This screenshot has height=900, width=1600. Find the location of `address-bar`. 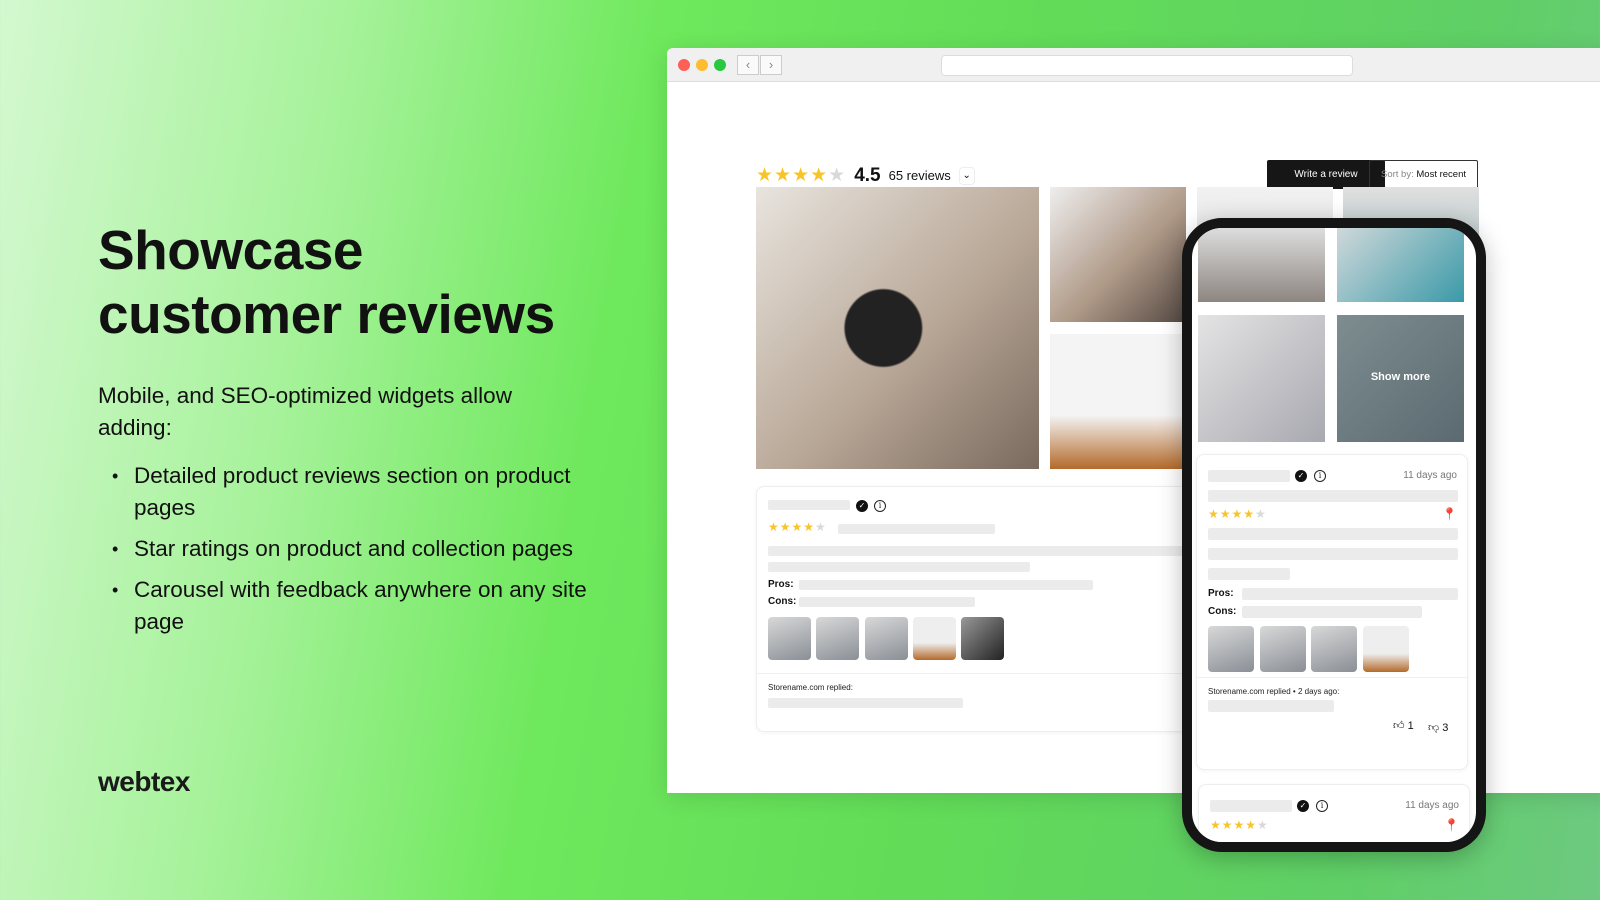

address-bar is located at coordinates (1147, 65).